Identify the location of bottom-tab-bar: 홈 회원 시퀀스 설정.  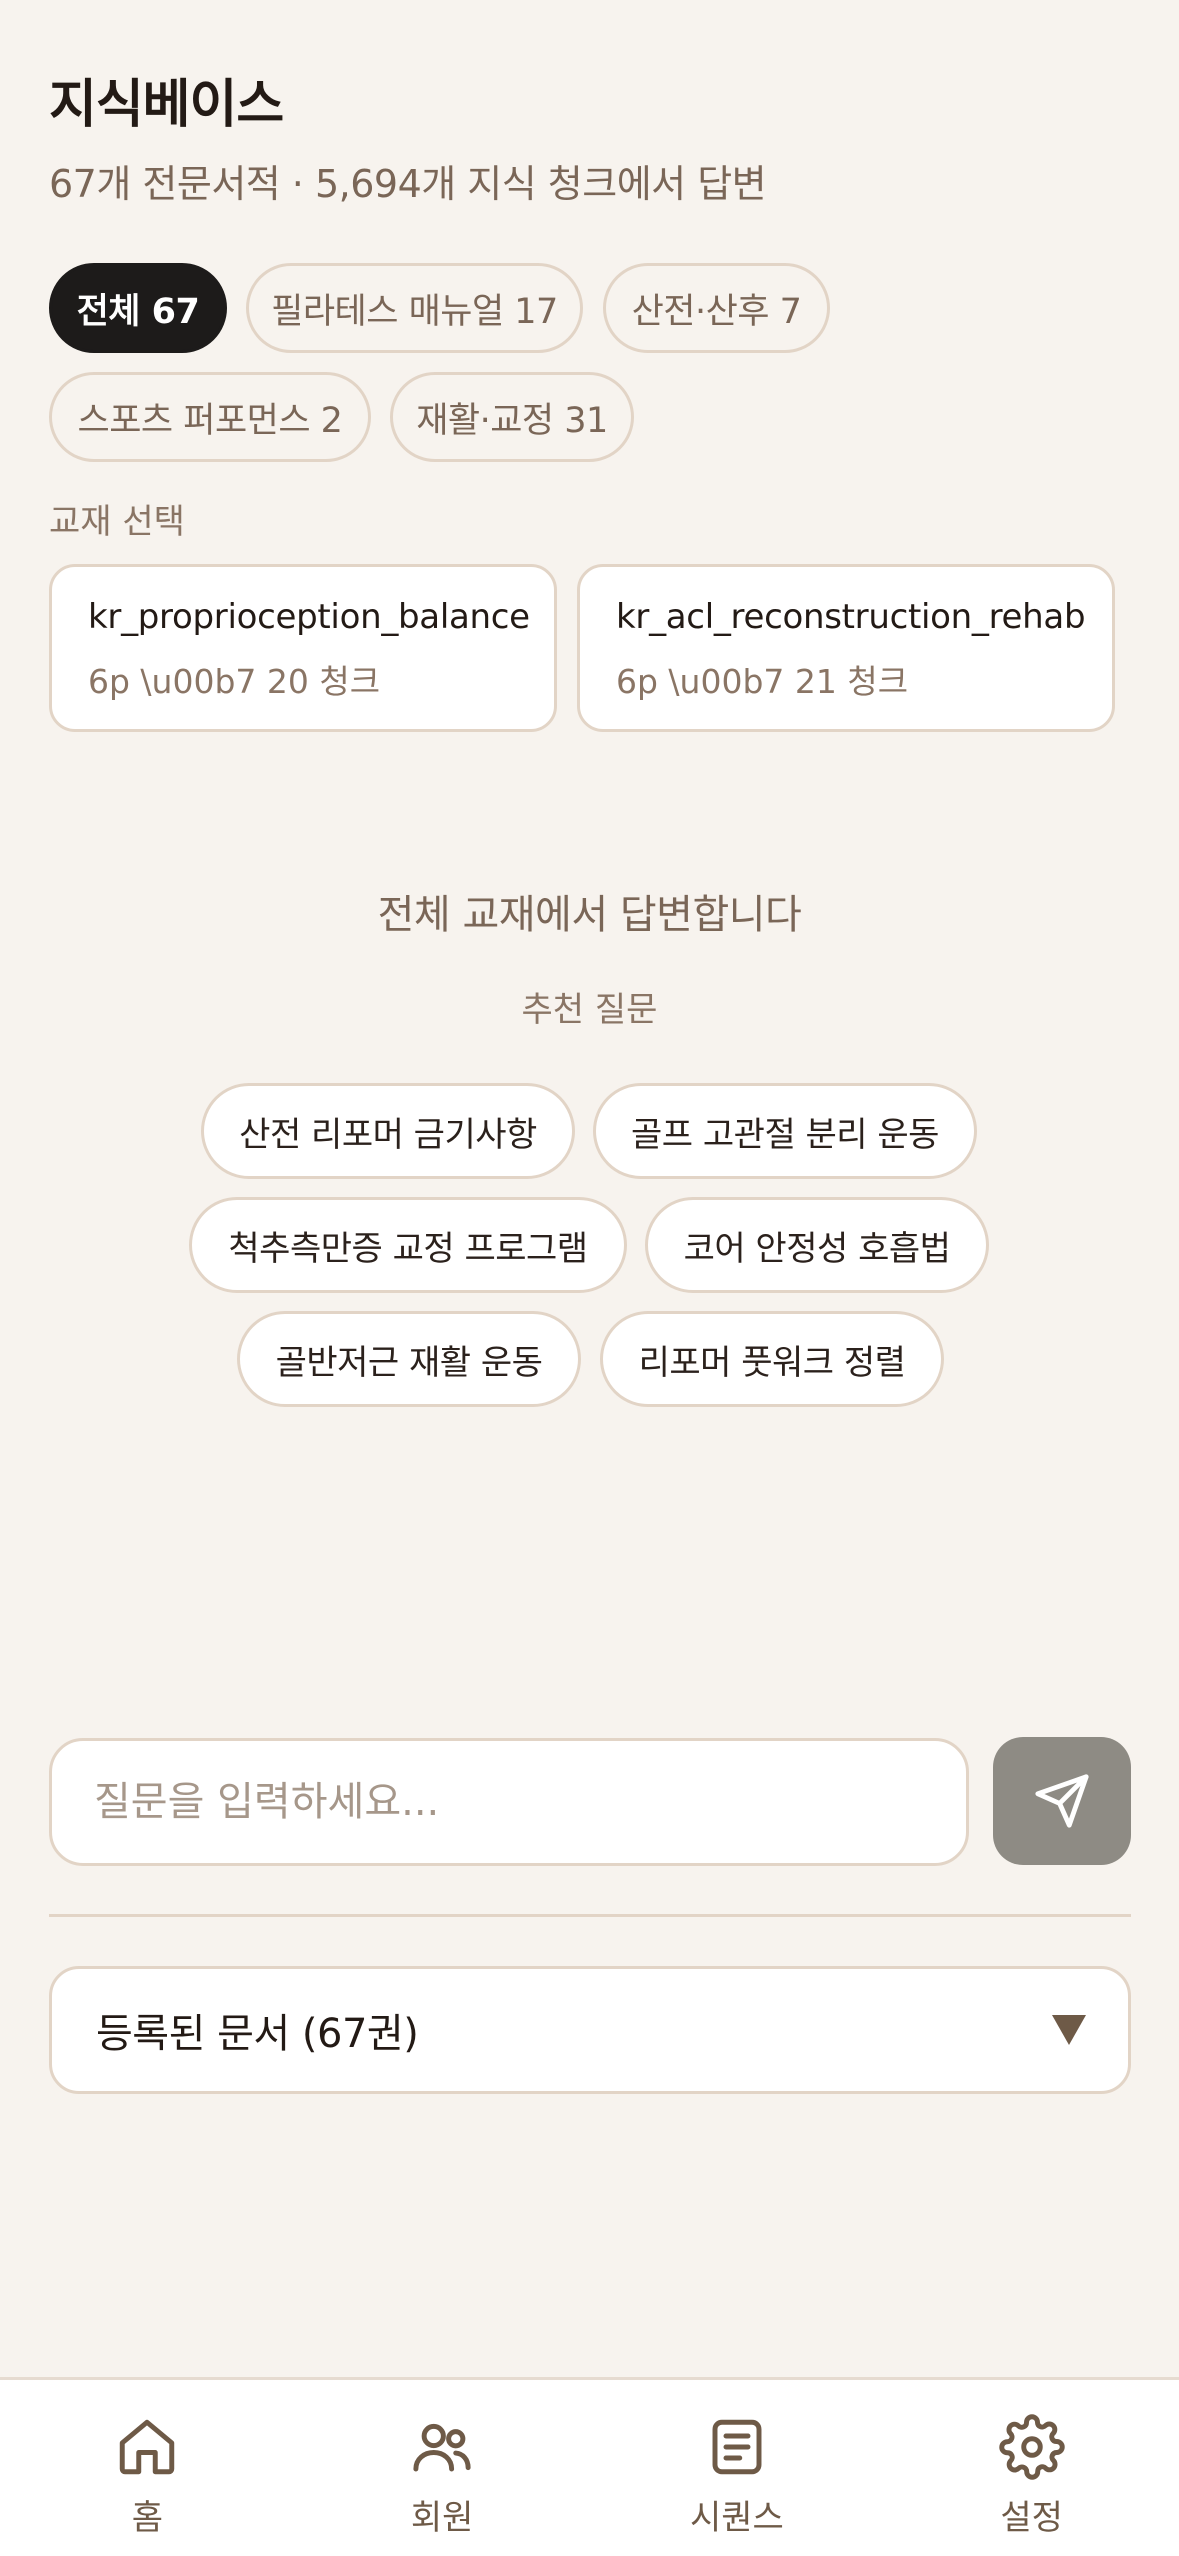
(589, 2466).